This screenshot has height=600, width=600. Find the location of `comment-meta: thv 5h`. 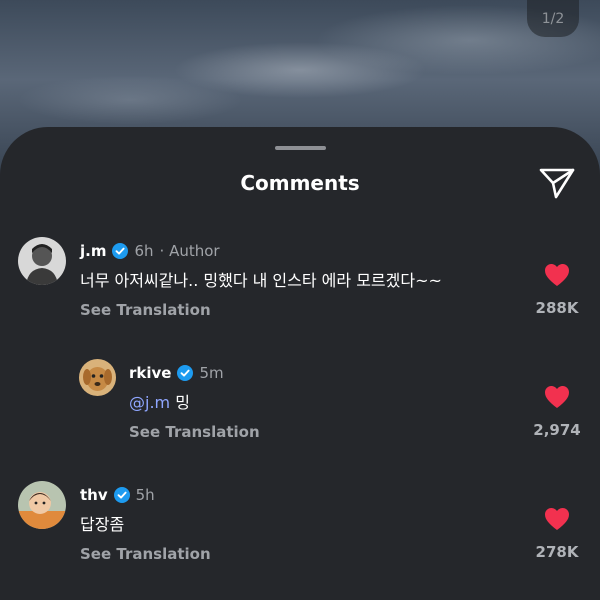

comment-meta: thv 5h is located at coordinates (117, 495).